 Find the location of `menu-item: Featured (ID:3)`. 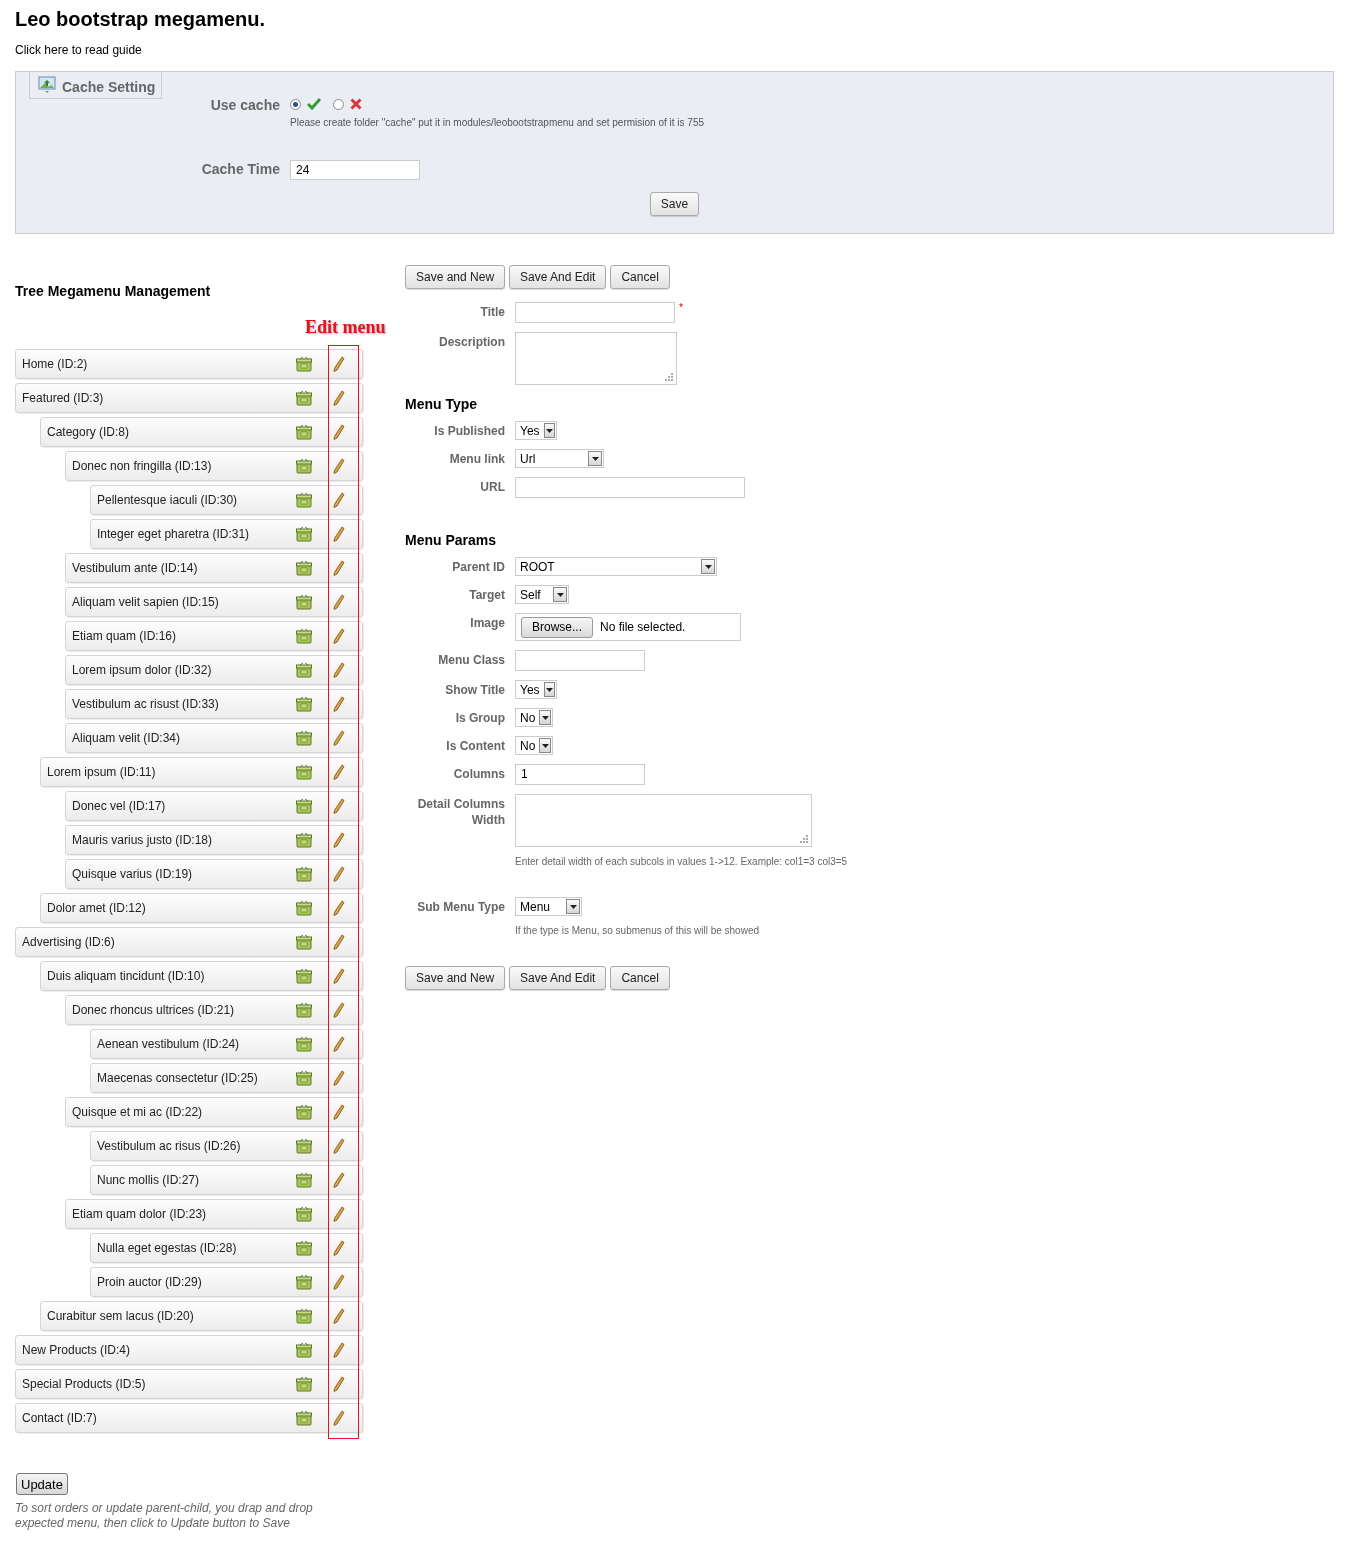

menu-item: Featured (ID:3) is located at coordinates (189, 398).